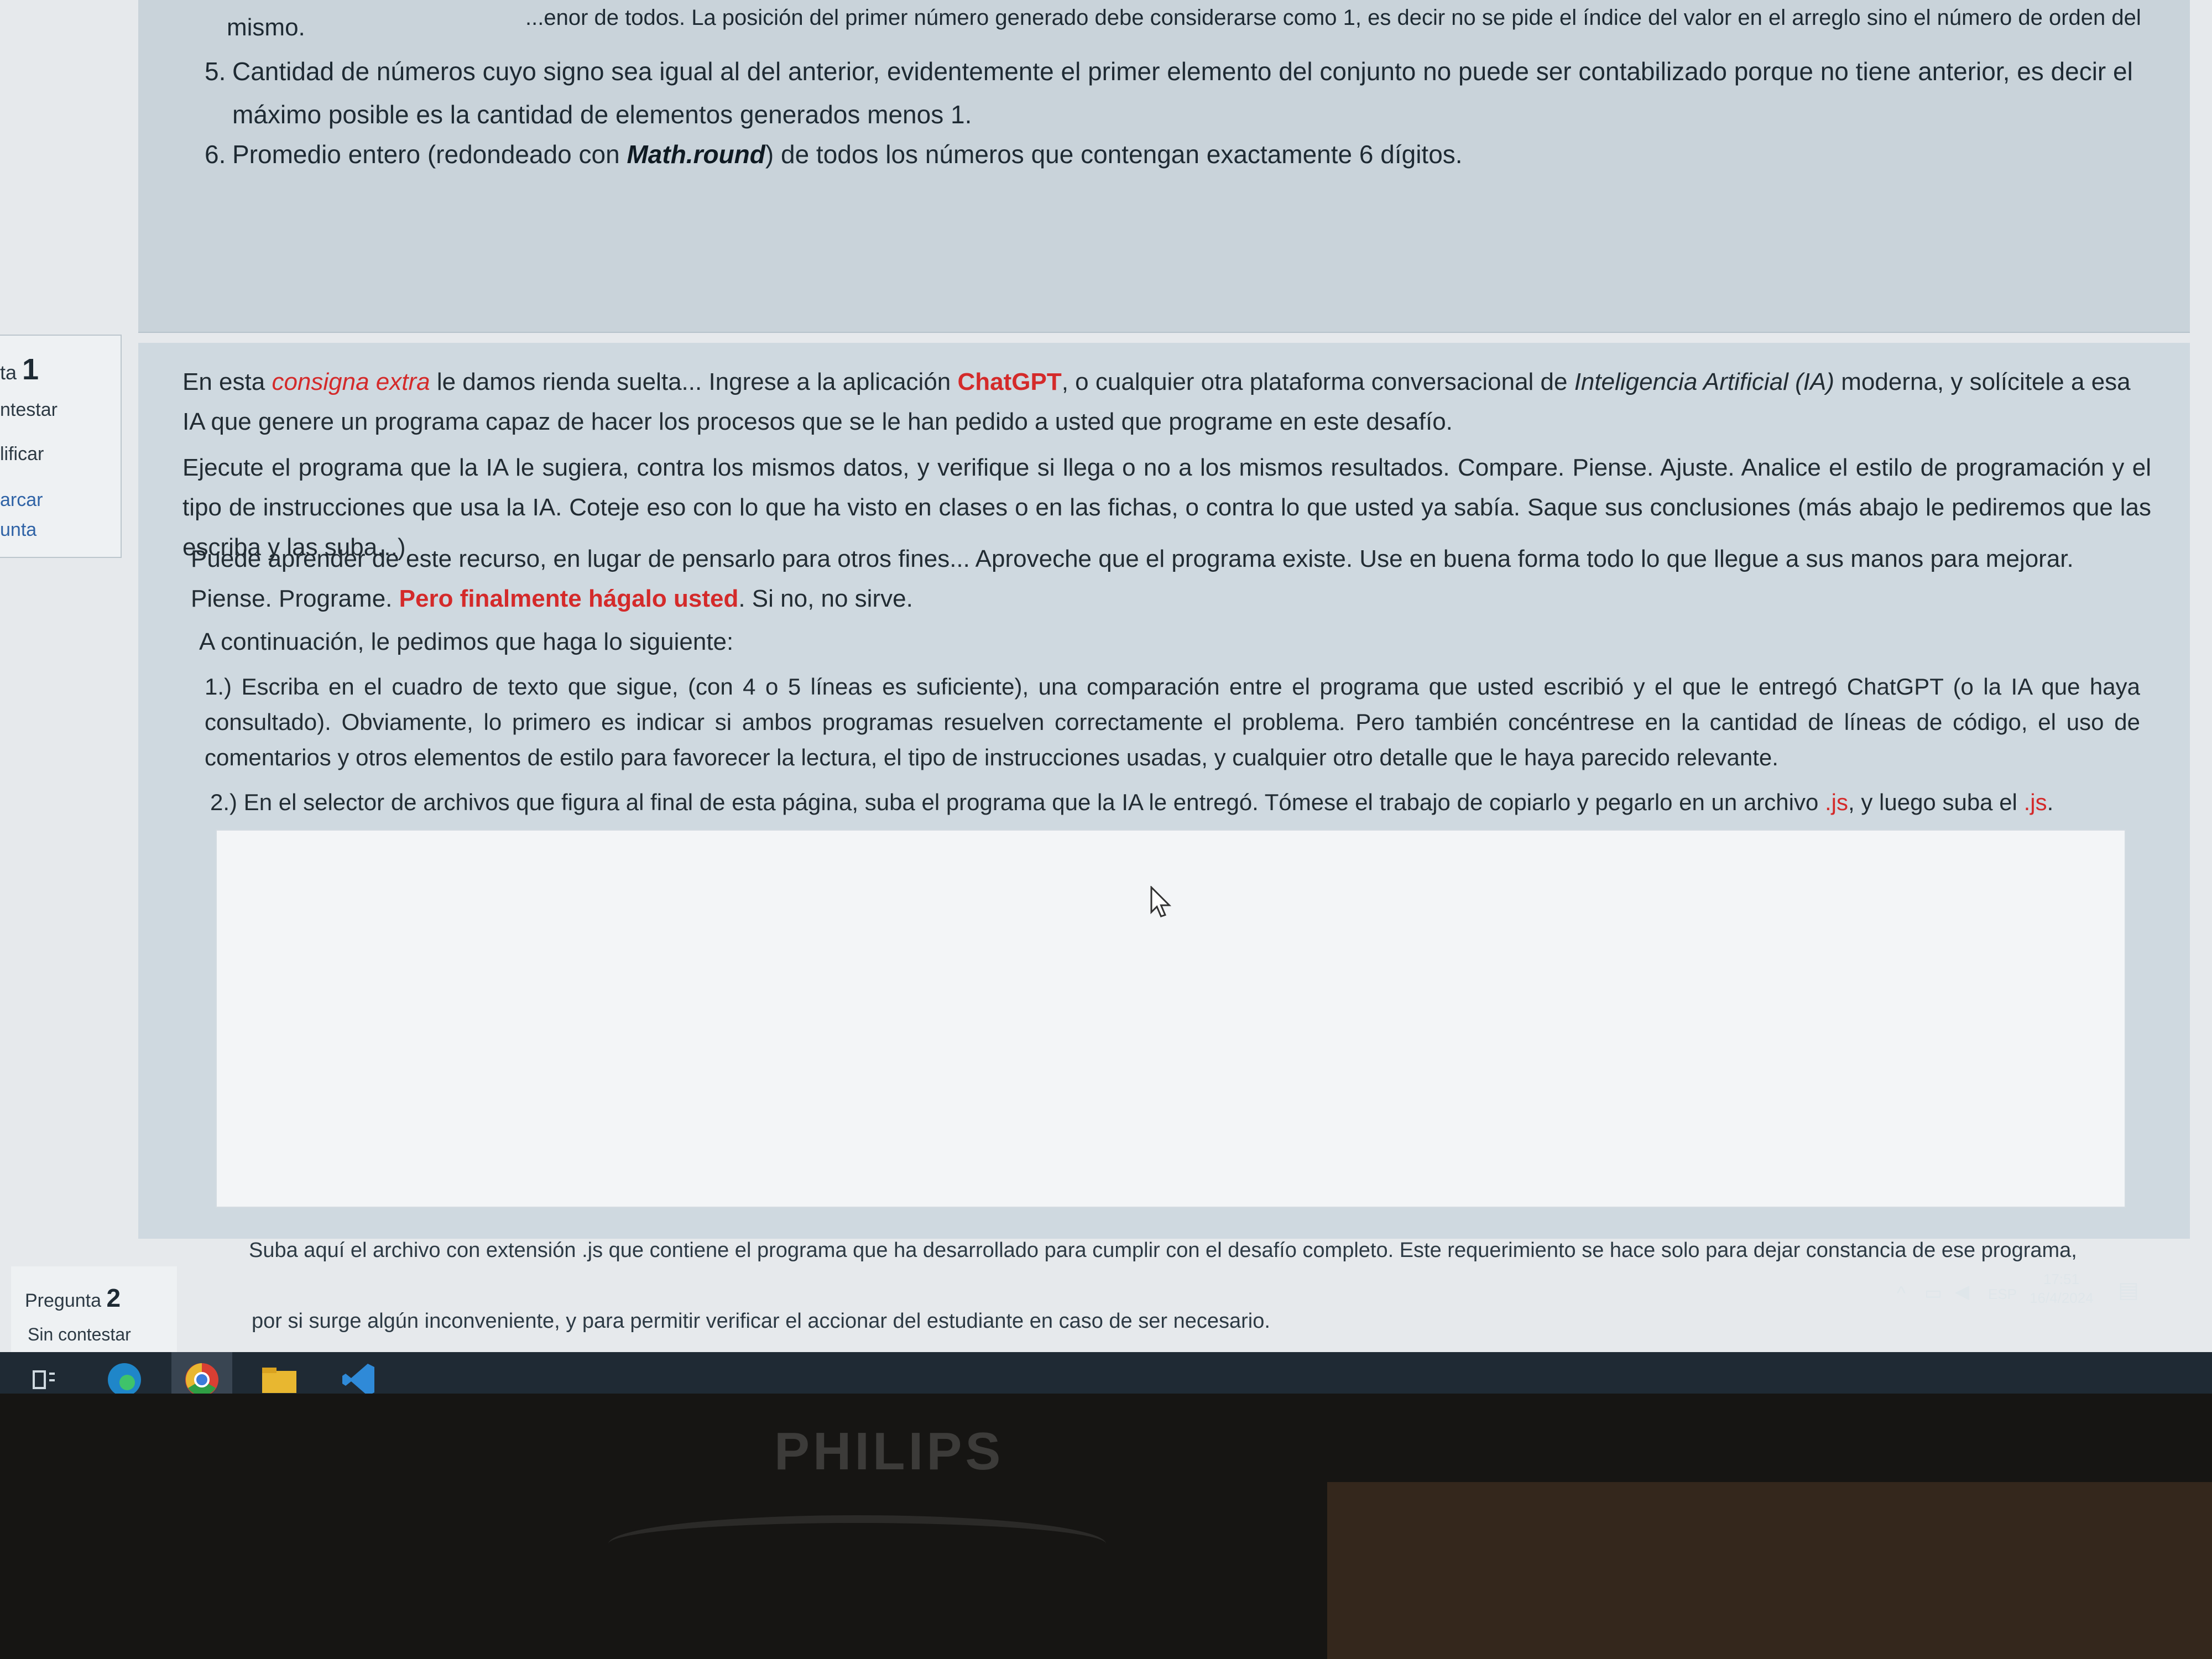 This screenshot has width=2212, height=1659. I want to click on notification-icon: ▤, so click(2128, 1290).